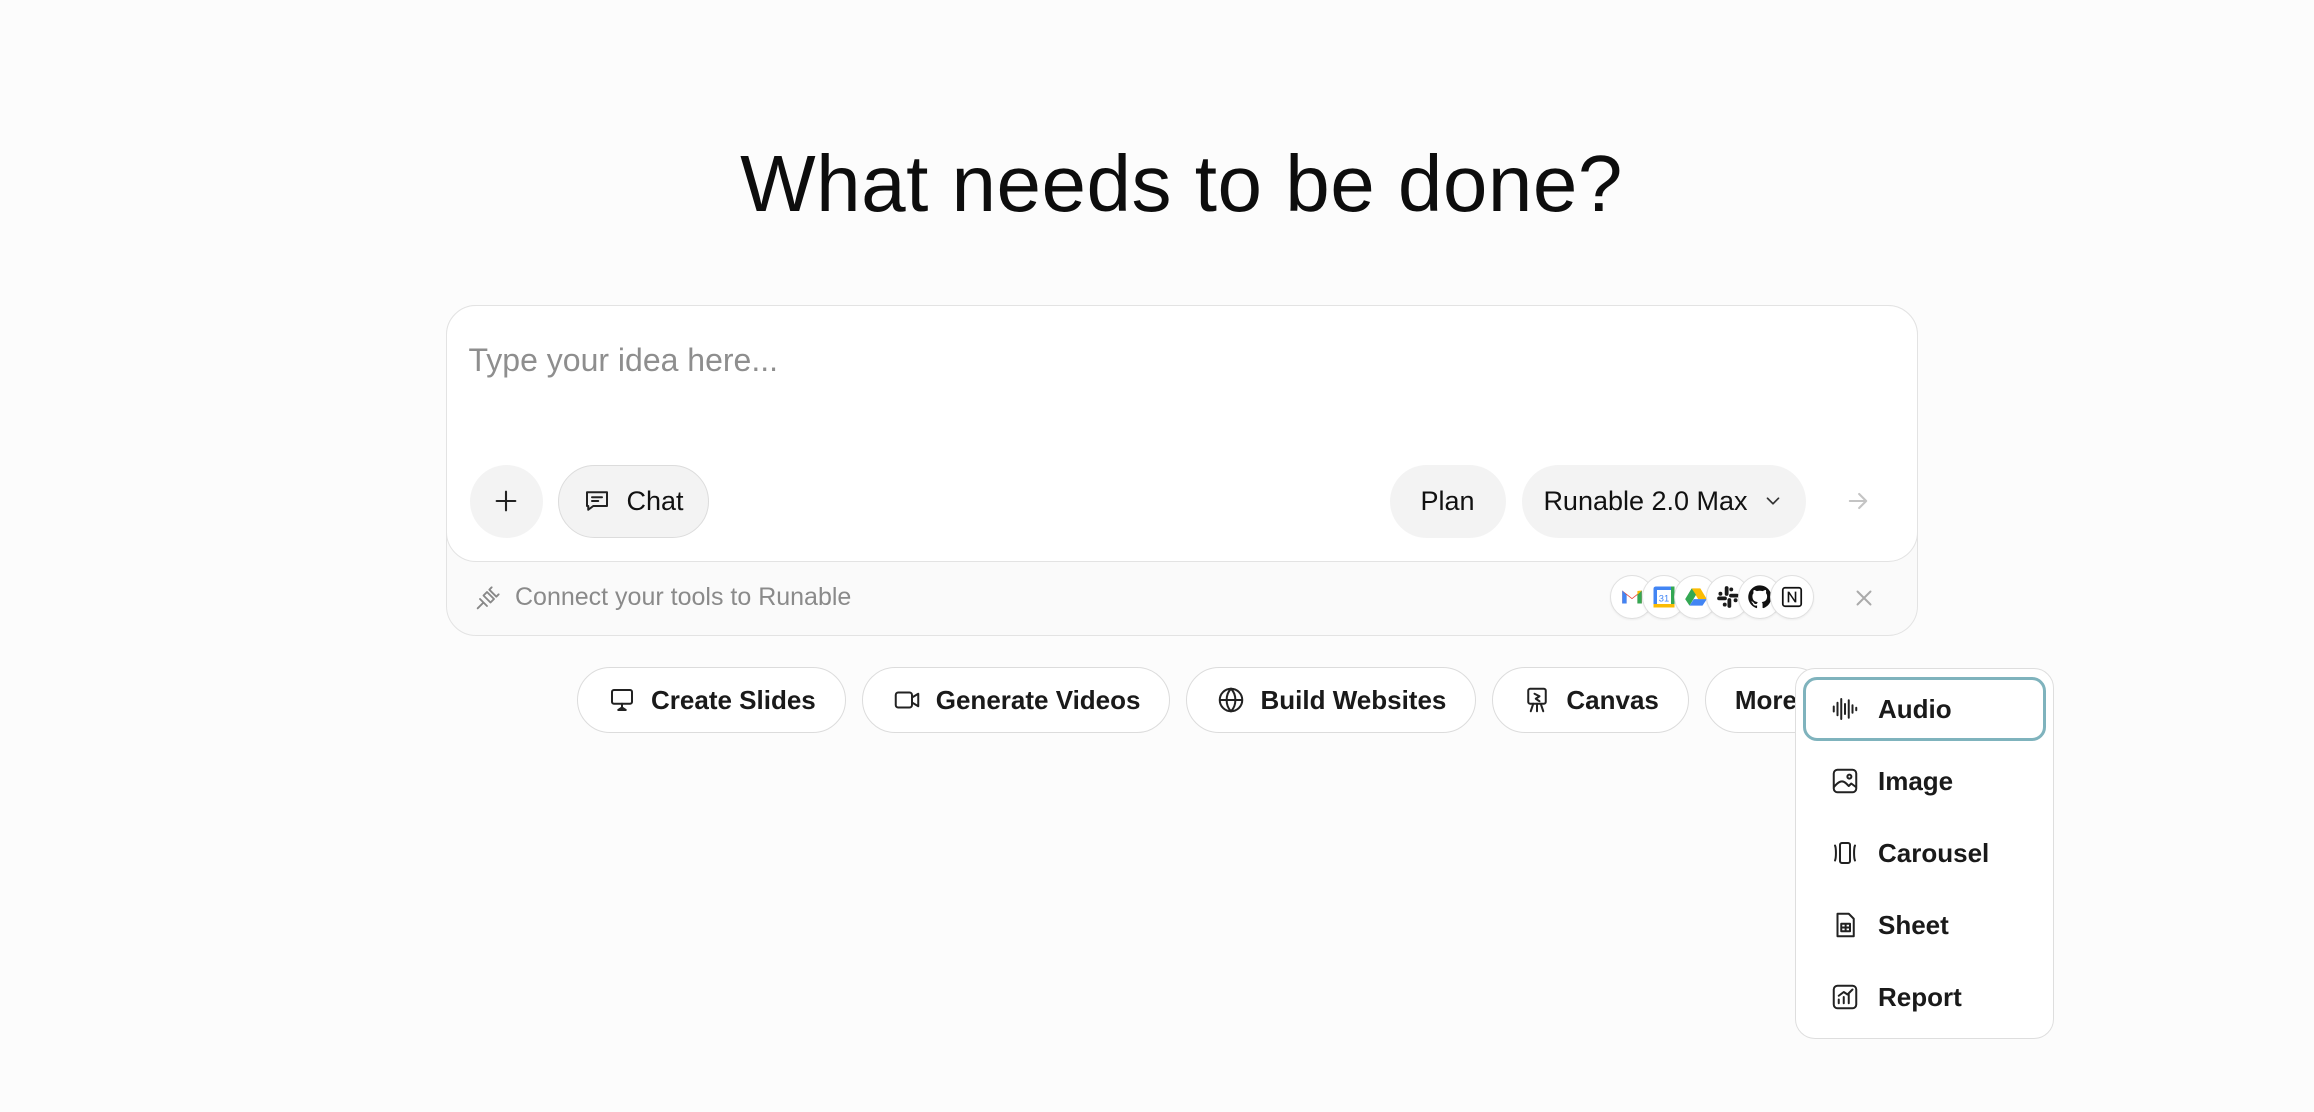 The height and width of the screenshot is (1112, 2314). Describe the element at coordinates (1916, 780) in the screenshot. I see `menu-item-label: Image` at that location.